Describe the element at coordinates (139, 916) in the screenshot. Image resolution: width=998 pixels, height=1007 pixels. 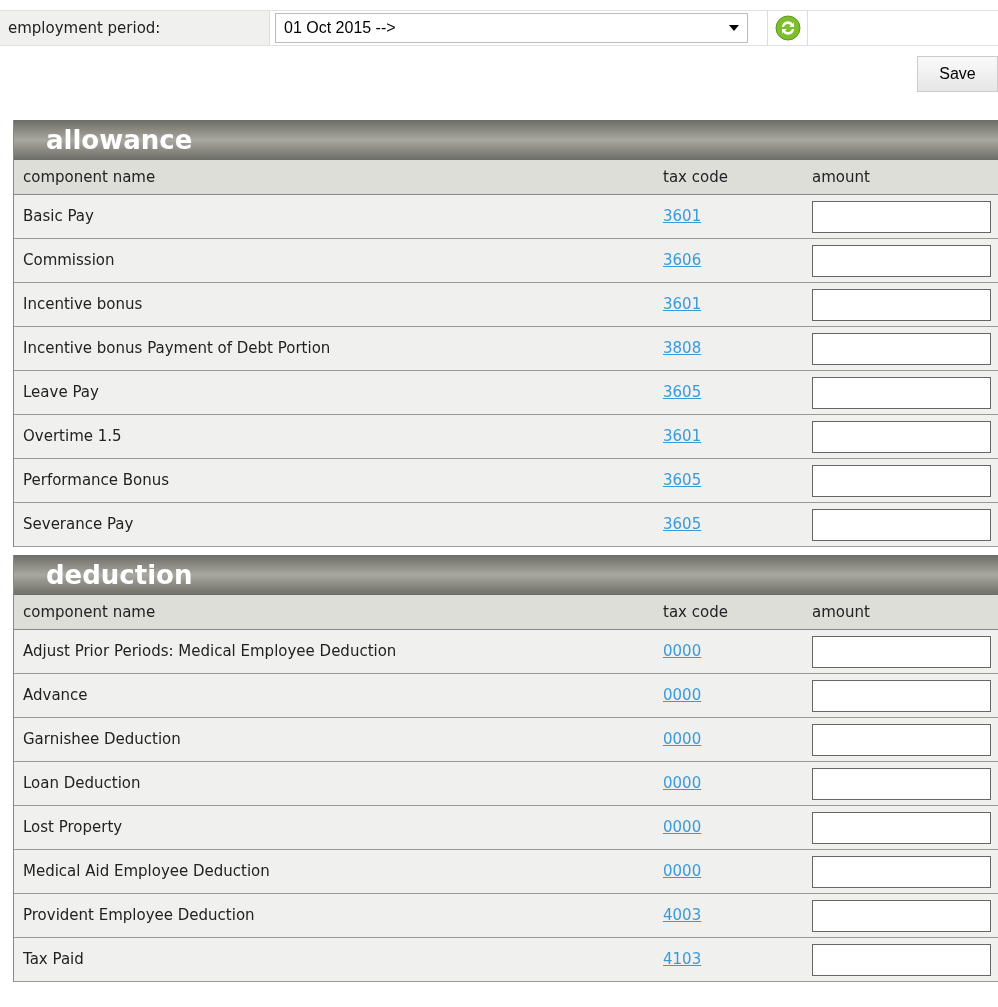
I see `table-cell-text: Provident Employee Deduction` at that location.